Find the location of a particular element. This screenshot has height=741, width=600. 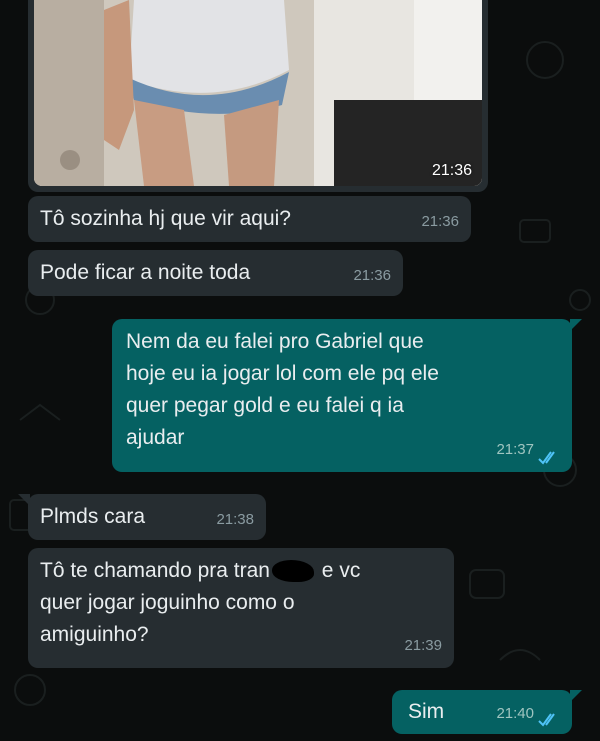

outgoing-message: Sim 21:40 is located at coordinates (487, 712).